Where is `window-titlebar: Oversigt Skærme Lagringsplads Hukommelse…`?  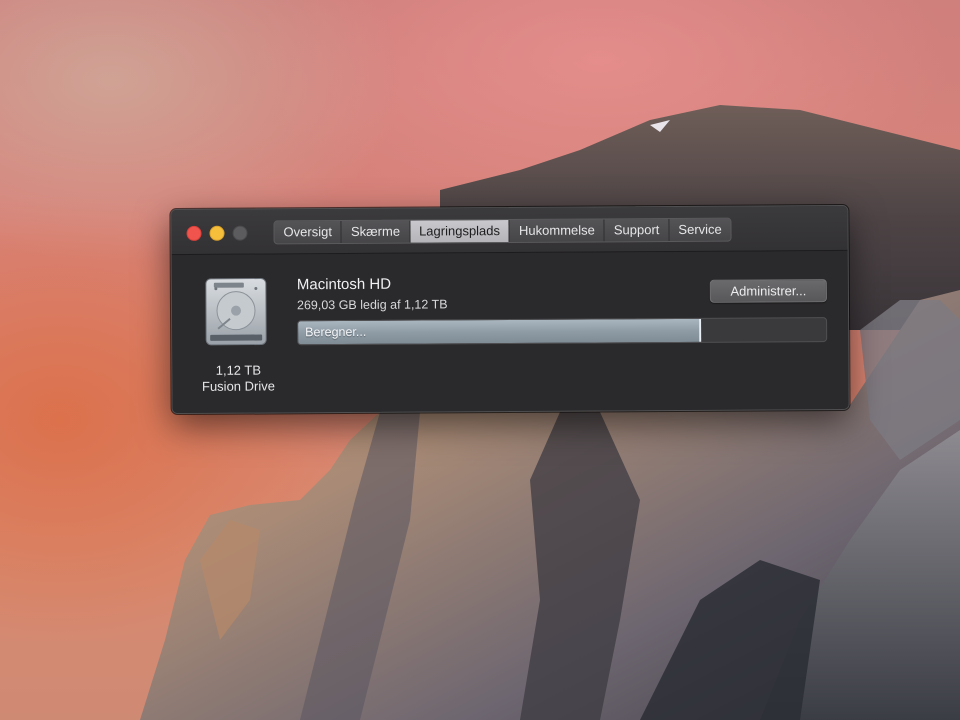 window-titlebar: Oversigt Skærme Lagringsplads Hukommelse… is located at coordinates (509, 230).